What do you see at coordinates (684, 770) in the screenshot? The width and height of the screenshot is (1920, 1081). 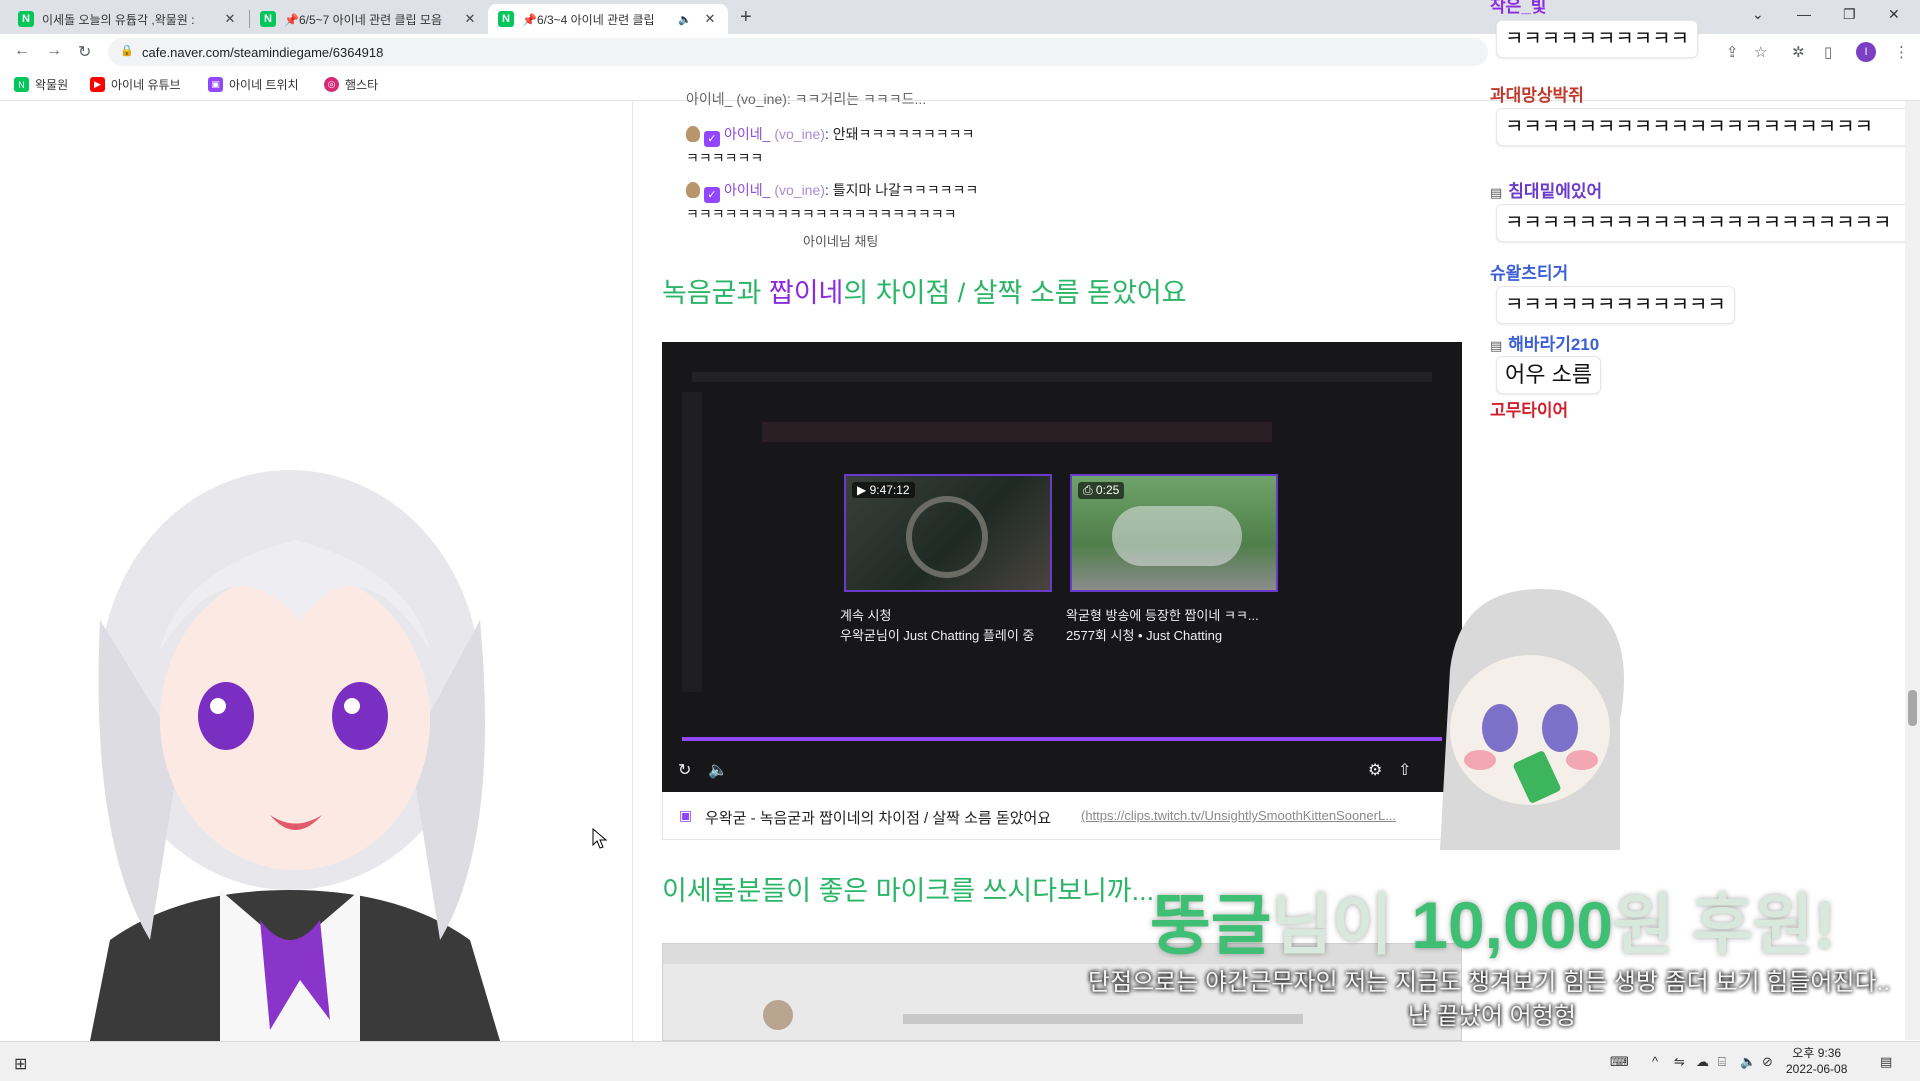 I see `replay-icon: ↻` at bounding box center [684, 770].